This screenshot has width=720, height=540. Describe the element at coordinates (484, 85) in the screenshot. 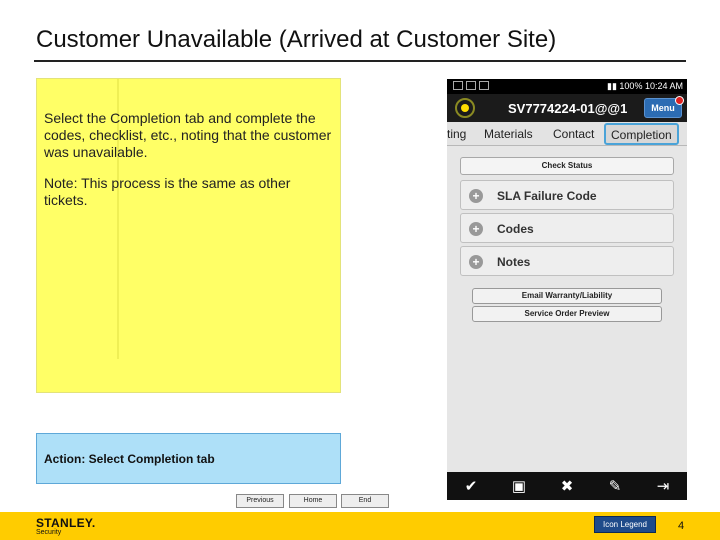

I see `app-icon` at that location.